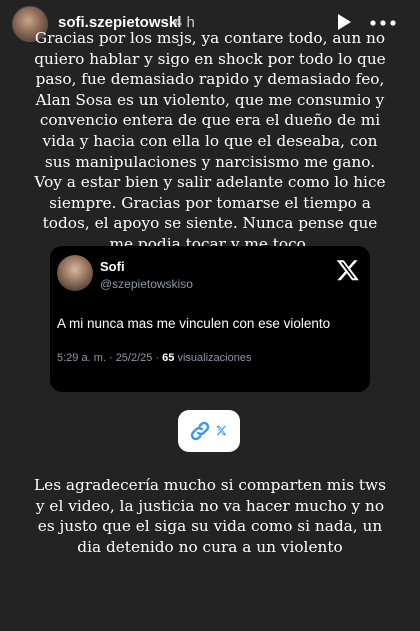 This screenshot has width=420, height=631. What do you see at coordinates (75, 273) in the screenshot?
I see `tweet-avatar` at bounding box center [75, 273].